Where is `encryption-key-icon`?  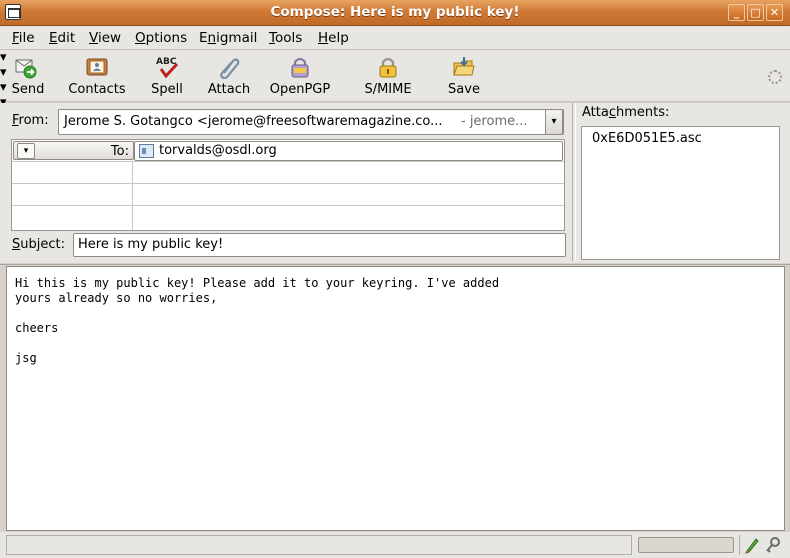
encryption-key-icon is located at coordinates (773, 545).